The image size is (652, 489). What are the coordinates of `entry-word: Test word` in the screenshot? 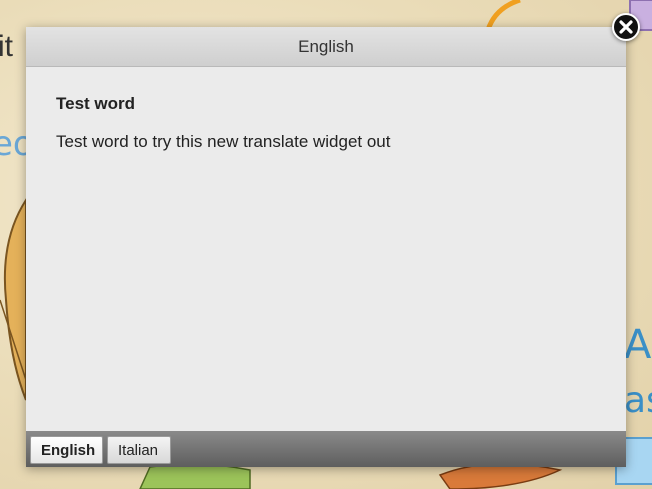 It's located at (96, 103).